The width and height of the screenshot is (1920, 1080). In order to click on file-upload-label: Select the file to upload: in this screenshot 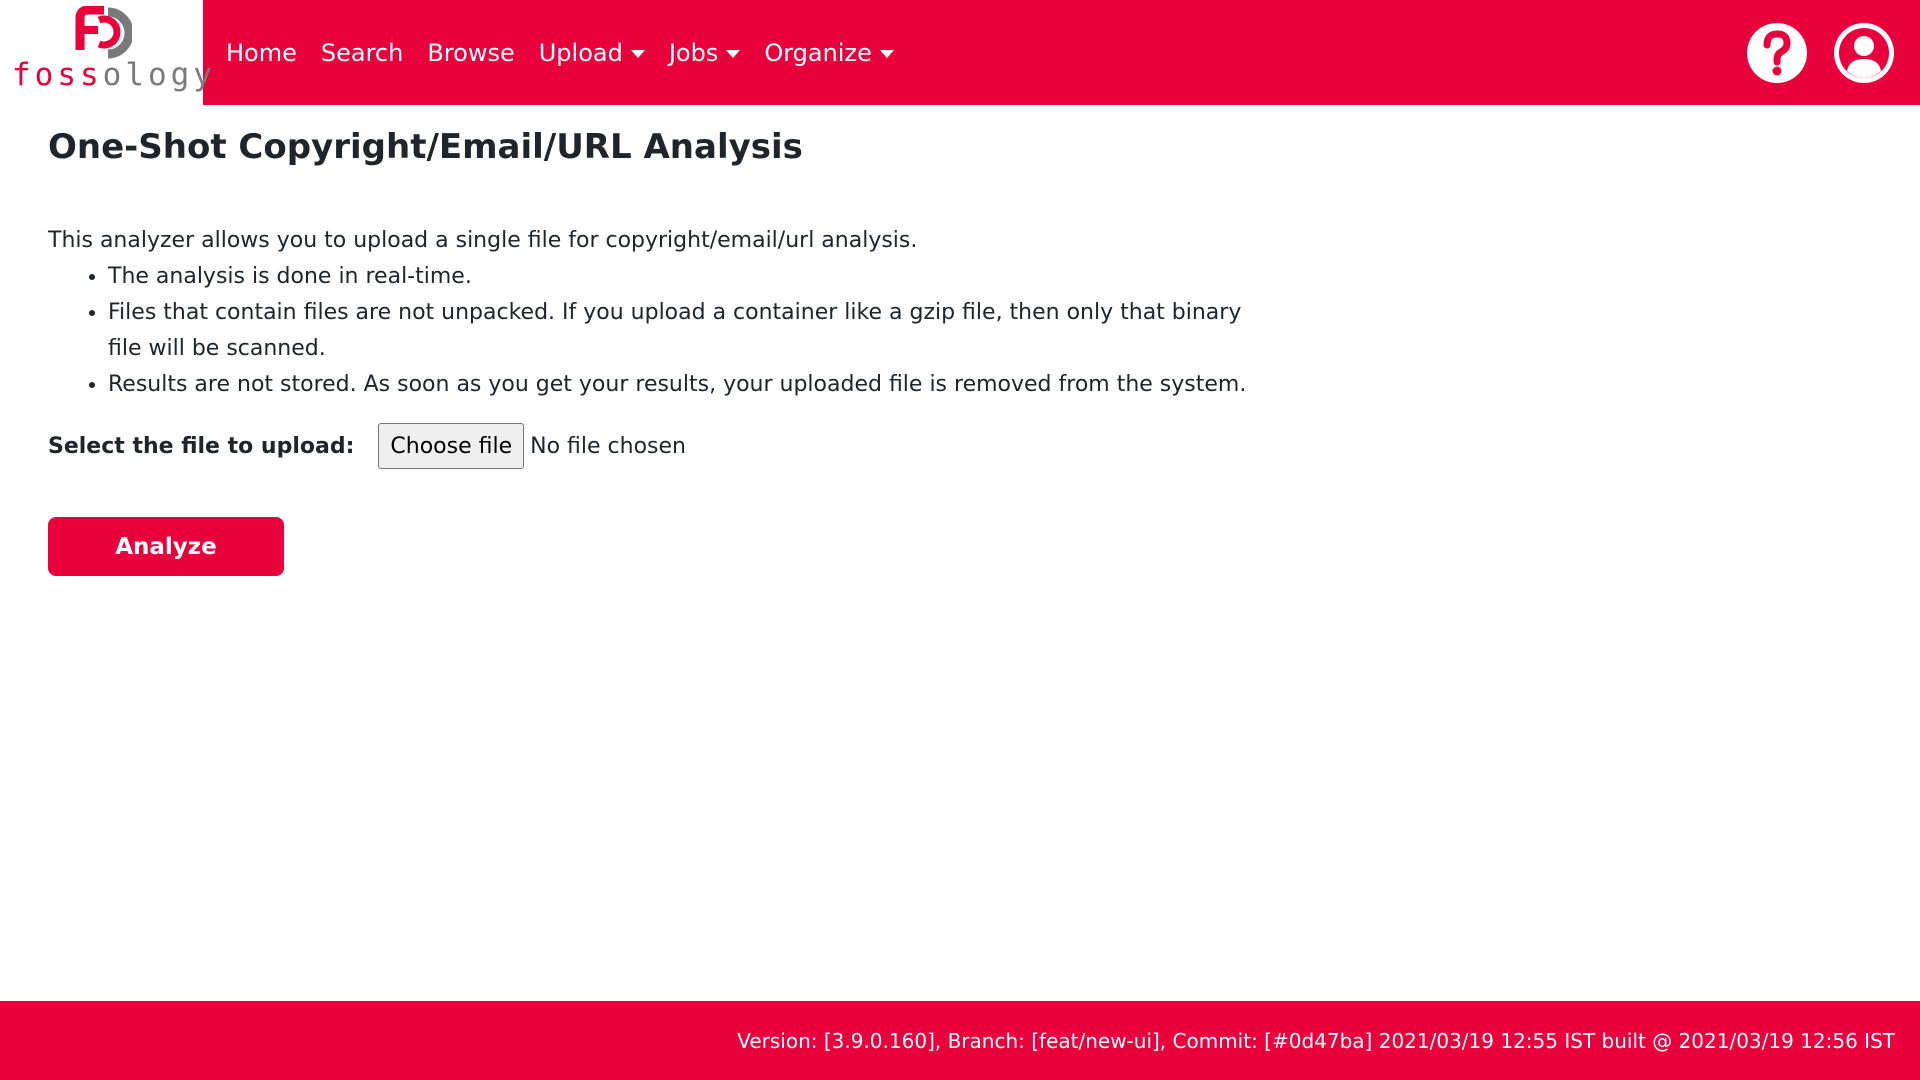, I will do `click(201, 446)`.